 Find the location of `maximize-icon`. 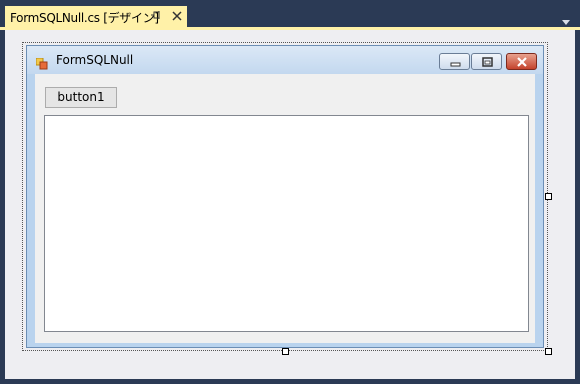

maximize-icon is located at coordinates (487, 62).